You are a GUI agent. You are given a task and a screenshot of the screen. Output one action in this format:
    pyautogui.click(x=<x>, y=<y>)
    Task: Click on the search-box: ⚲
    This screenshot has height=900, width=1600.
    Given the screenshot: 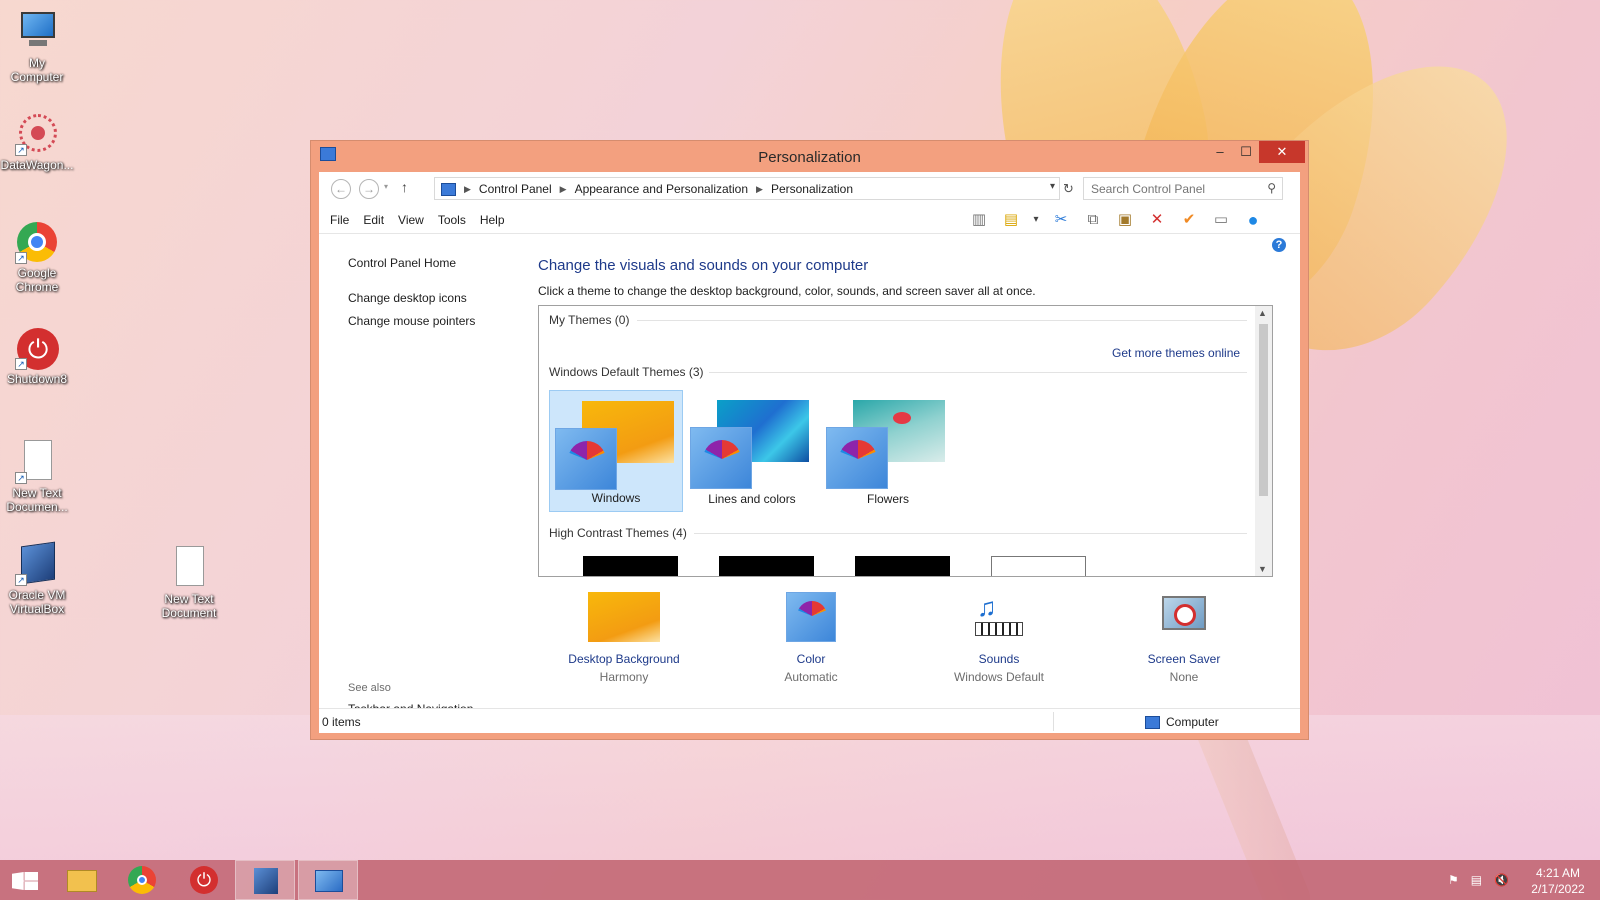 What is the action you would take?
    pyautogui.click(x=1183, y=188)
    